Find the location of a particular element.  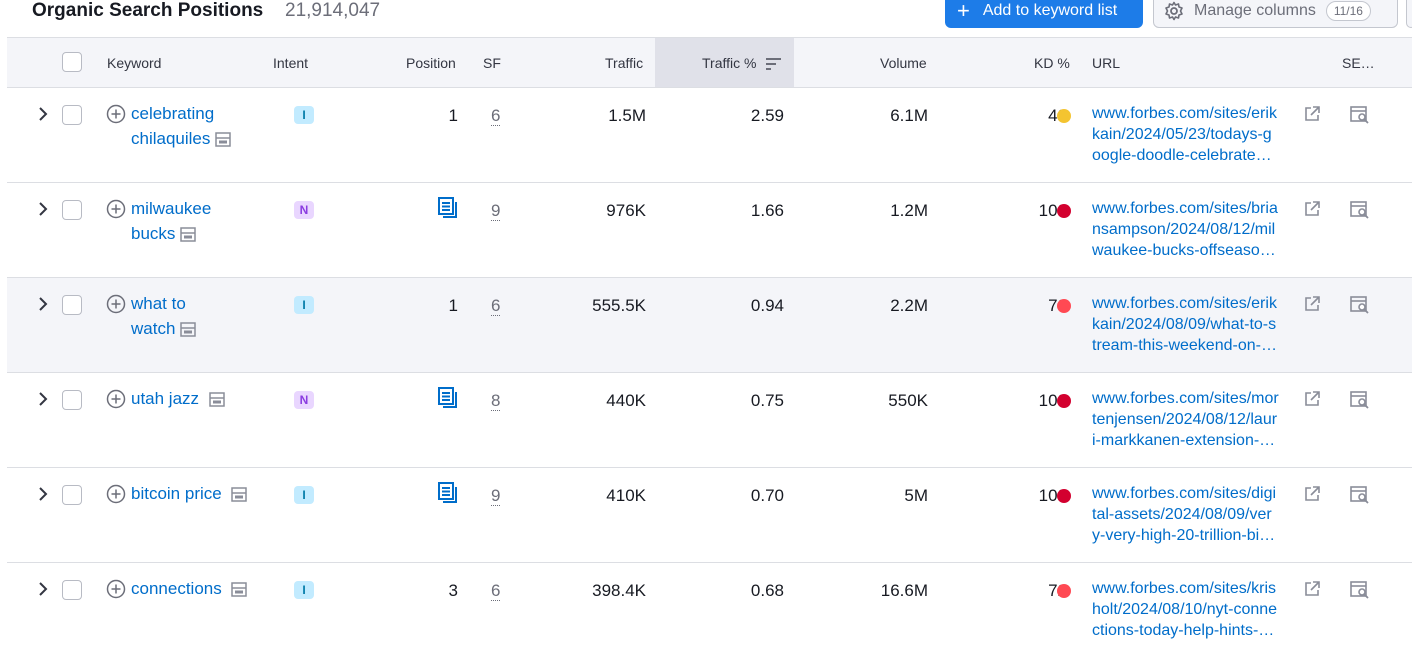

keyword-link: what to watch is located at coordinates (164, 316).